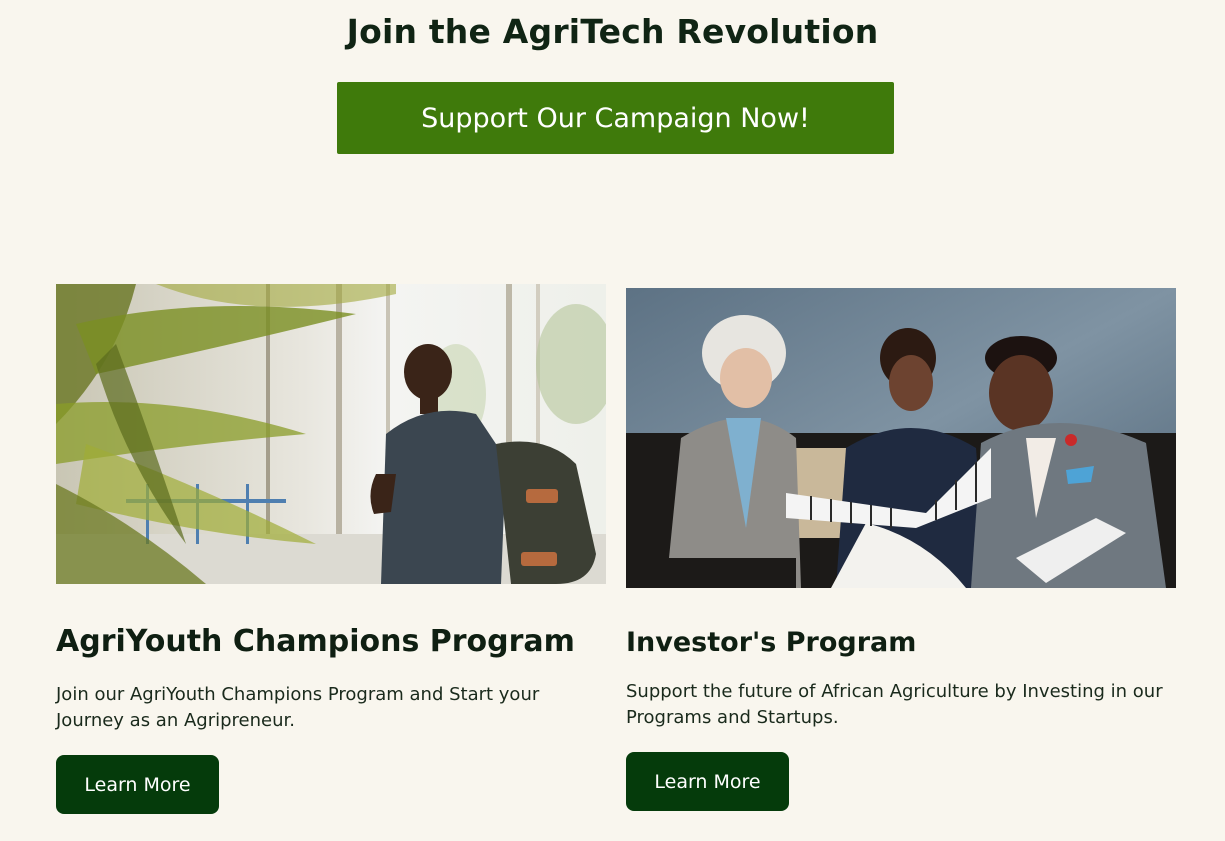  Describe the element at coordinates (315, 641) in the screenshot. I see `agriyouth-program-title: AgriYouth Champions Program` at that location.